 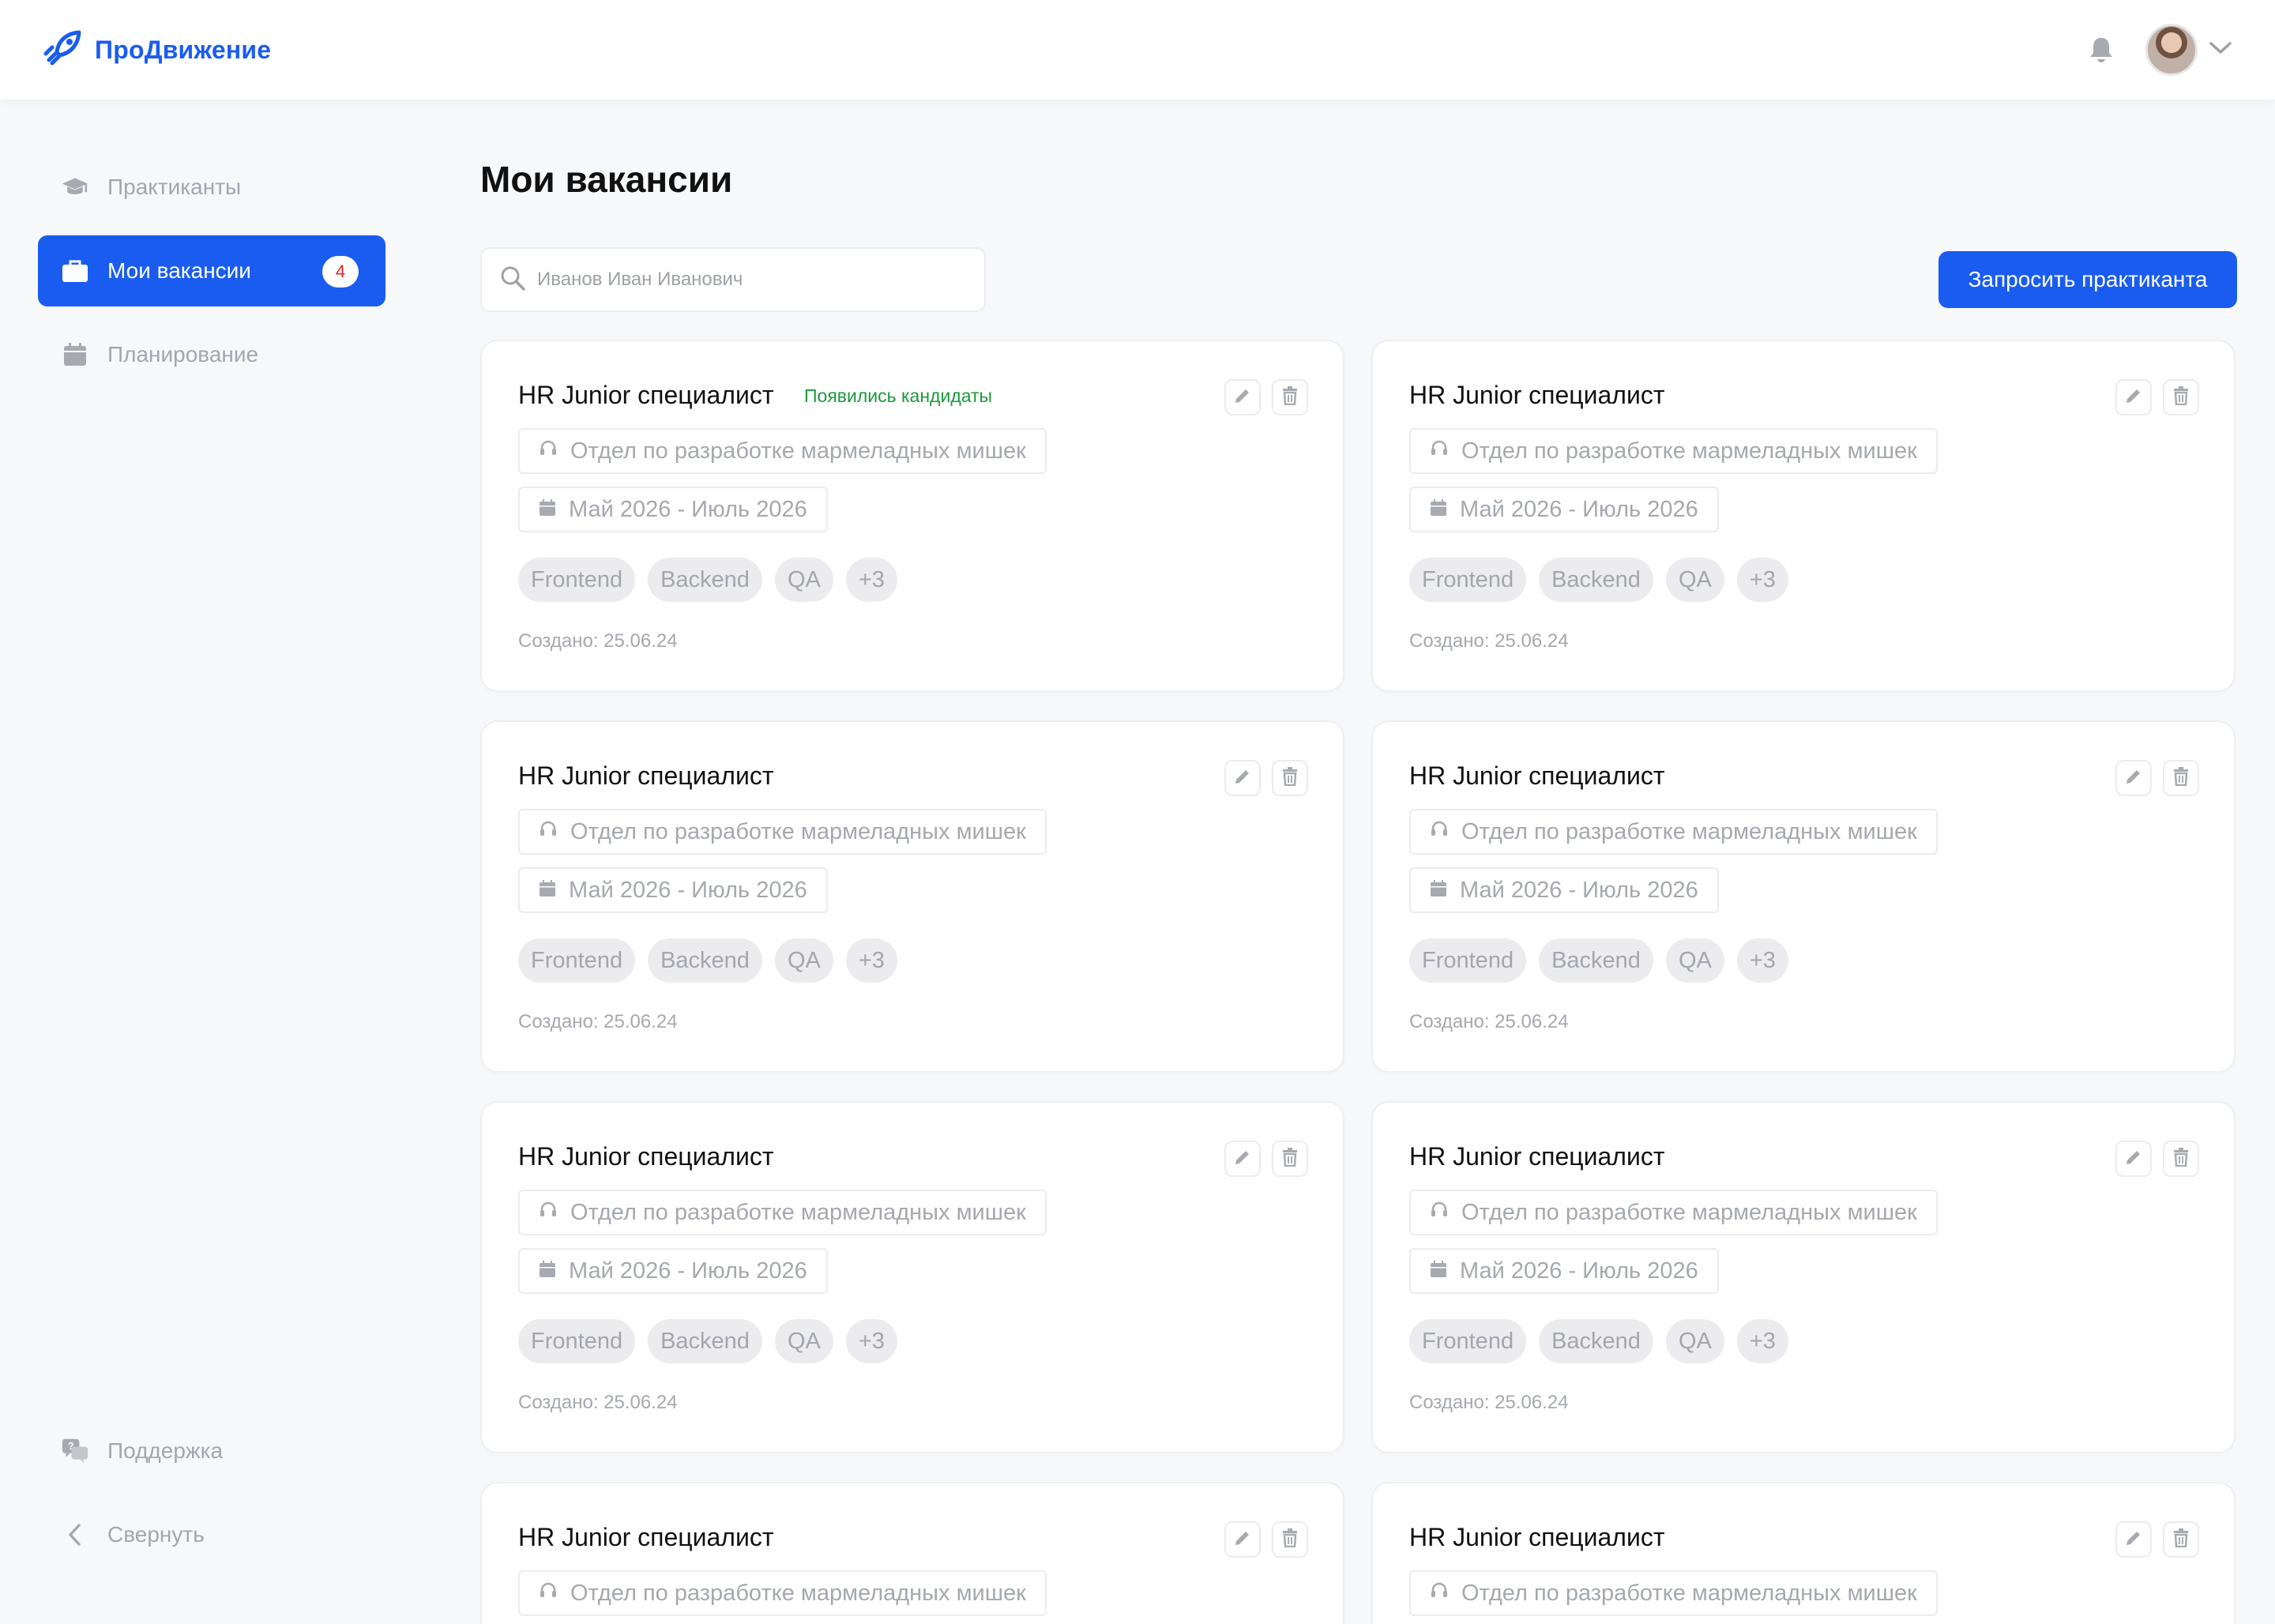 I want to click on support-chat-icon: ?, so click(x=75, y=1451).